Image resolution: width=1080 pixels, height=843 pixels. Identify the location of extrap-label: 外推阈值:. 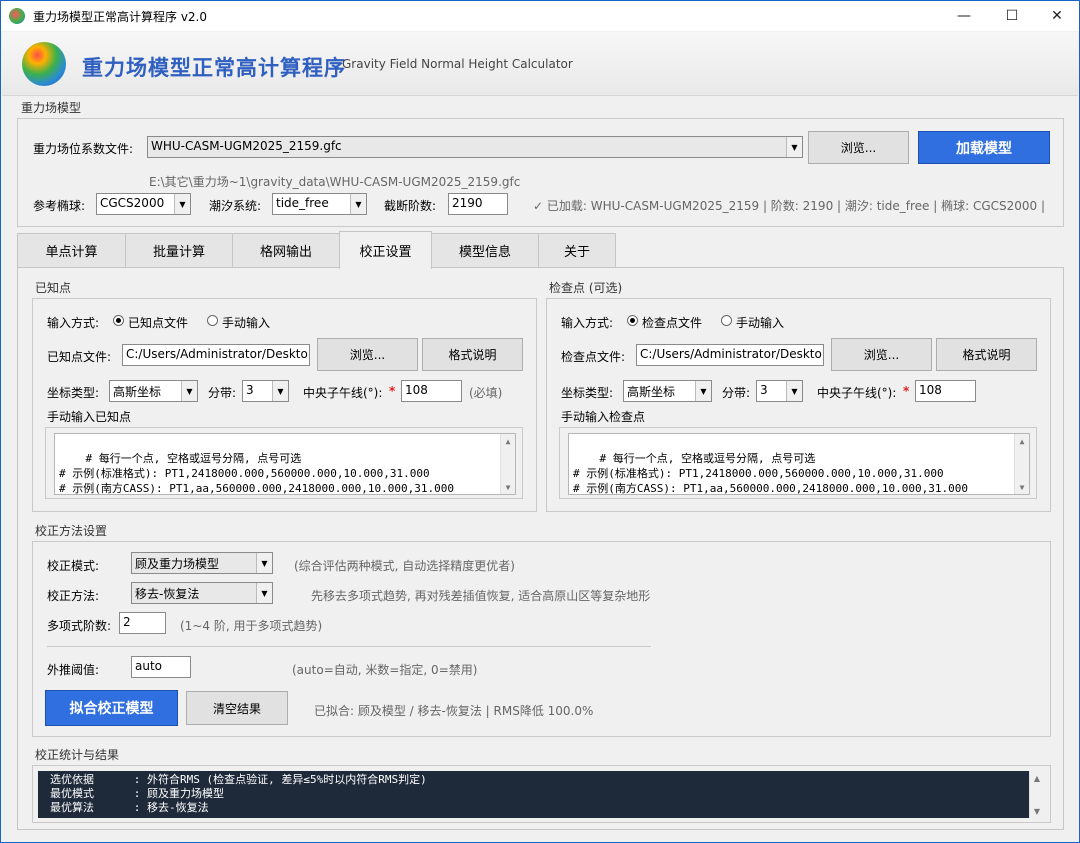
(73, 670).